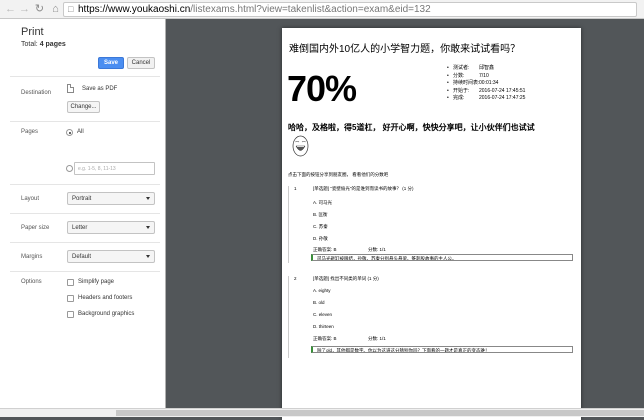 This screenshot has height=420, width=644. What do you see at coordinates (70, 88) in the screenshot?
I see `pdf-file-icon` at bounding box center [70, 88].